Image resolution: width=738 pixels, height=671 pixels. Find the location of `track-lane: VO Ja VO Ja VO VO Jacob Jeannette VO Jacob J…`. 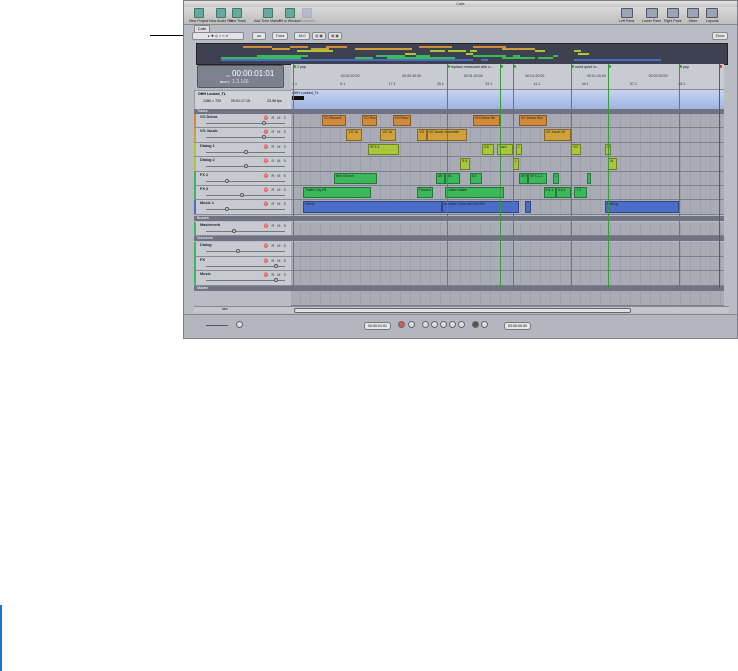

track-lane: VO Ja VO Ja VO VO Jacob Jeannette VO Jacob J… is located at coordinates (507, 135).